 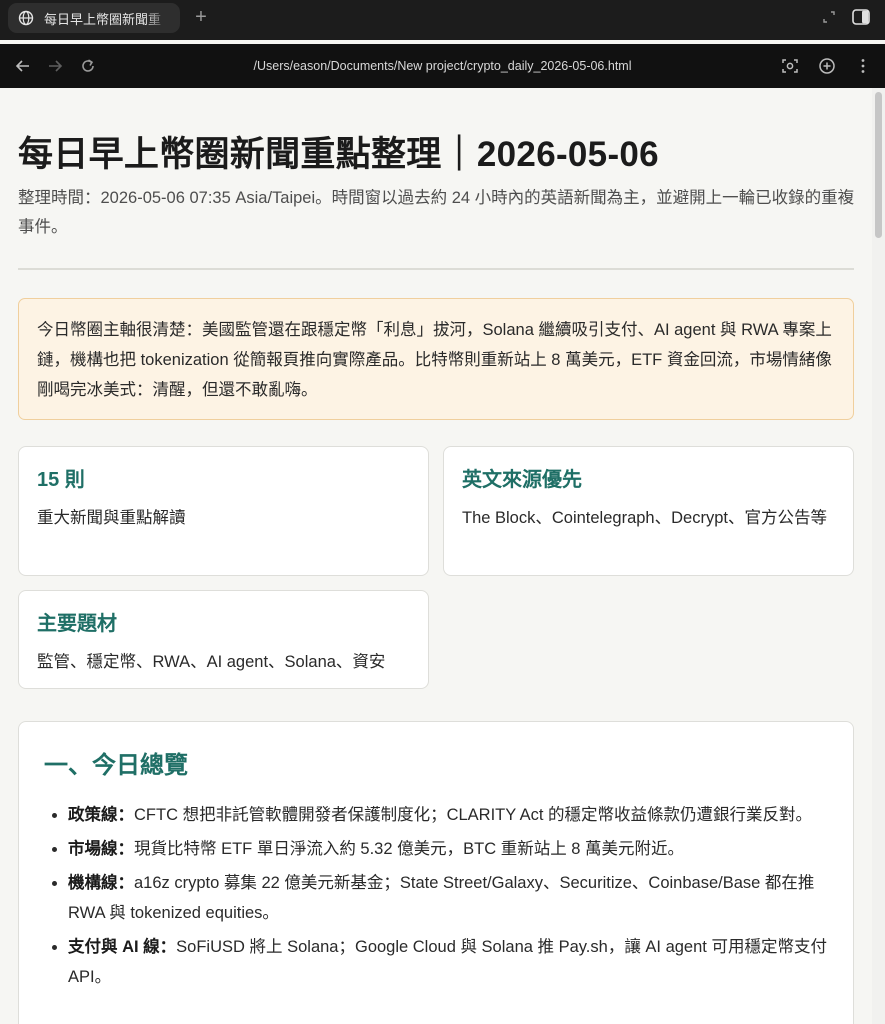 I want to click on sidebar-toggle-icon, so click(x=861, y=17).